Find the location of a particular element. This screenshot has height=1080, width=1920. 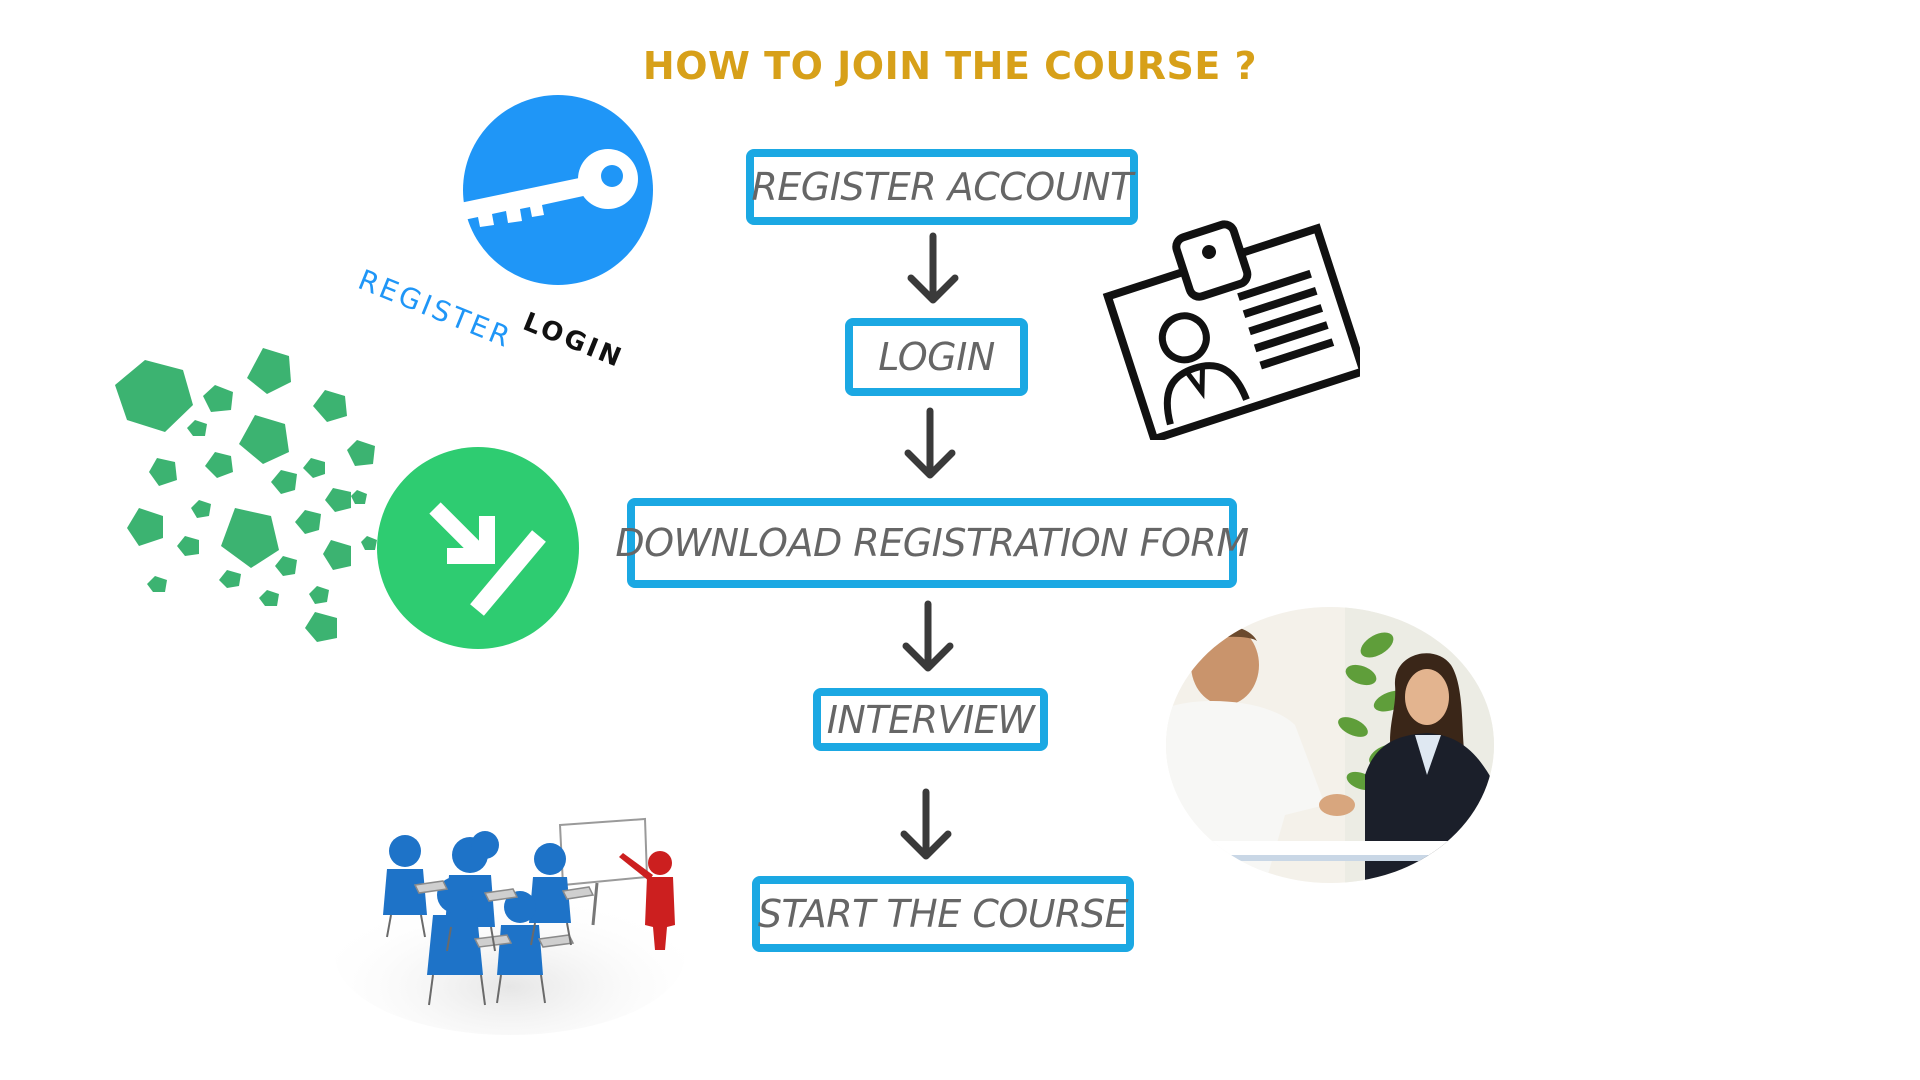

interview-photo is located at coordinates (1330, 745).